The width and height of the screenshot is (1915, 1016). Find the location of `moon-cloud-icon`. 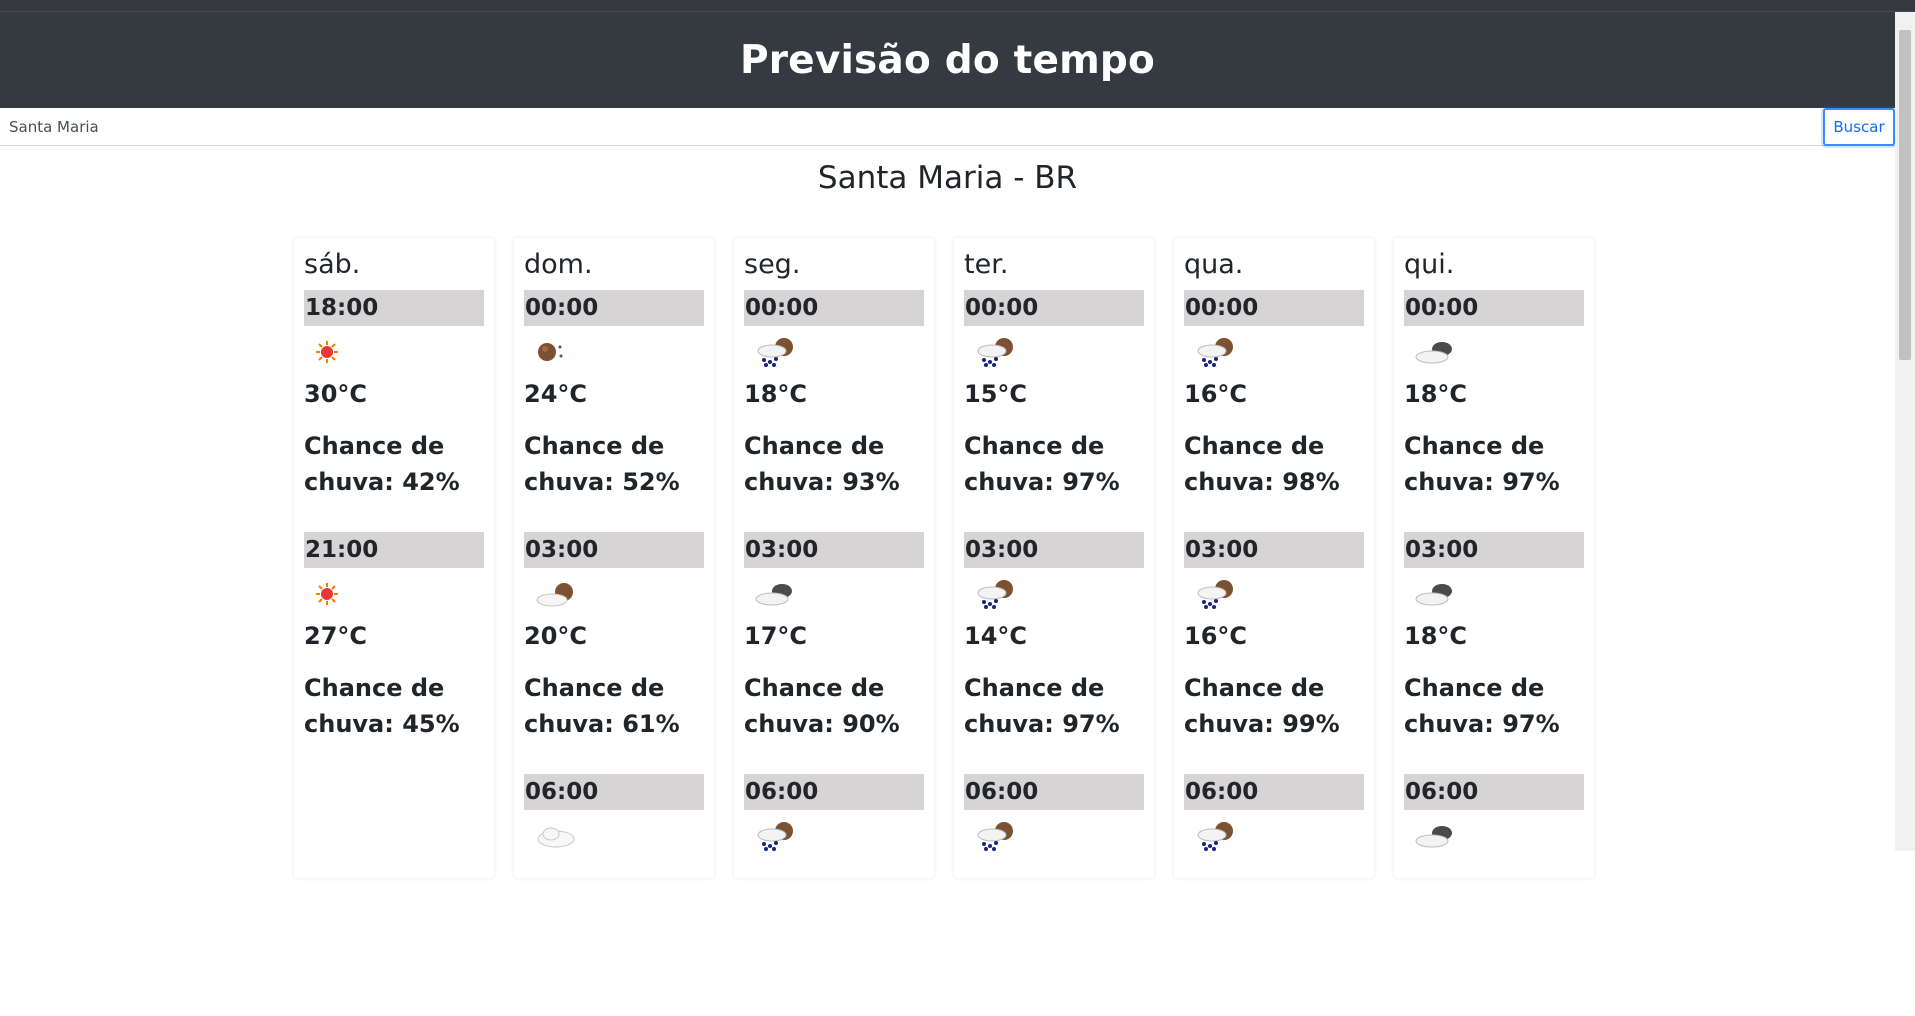

moon-cloud-icon is located at coordinates (614, 594).